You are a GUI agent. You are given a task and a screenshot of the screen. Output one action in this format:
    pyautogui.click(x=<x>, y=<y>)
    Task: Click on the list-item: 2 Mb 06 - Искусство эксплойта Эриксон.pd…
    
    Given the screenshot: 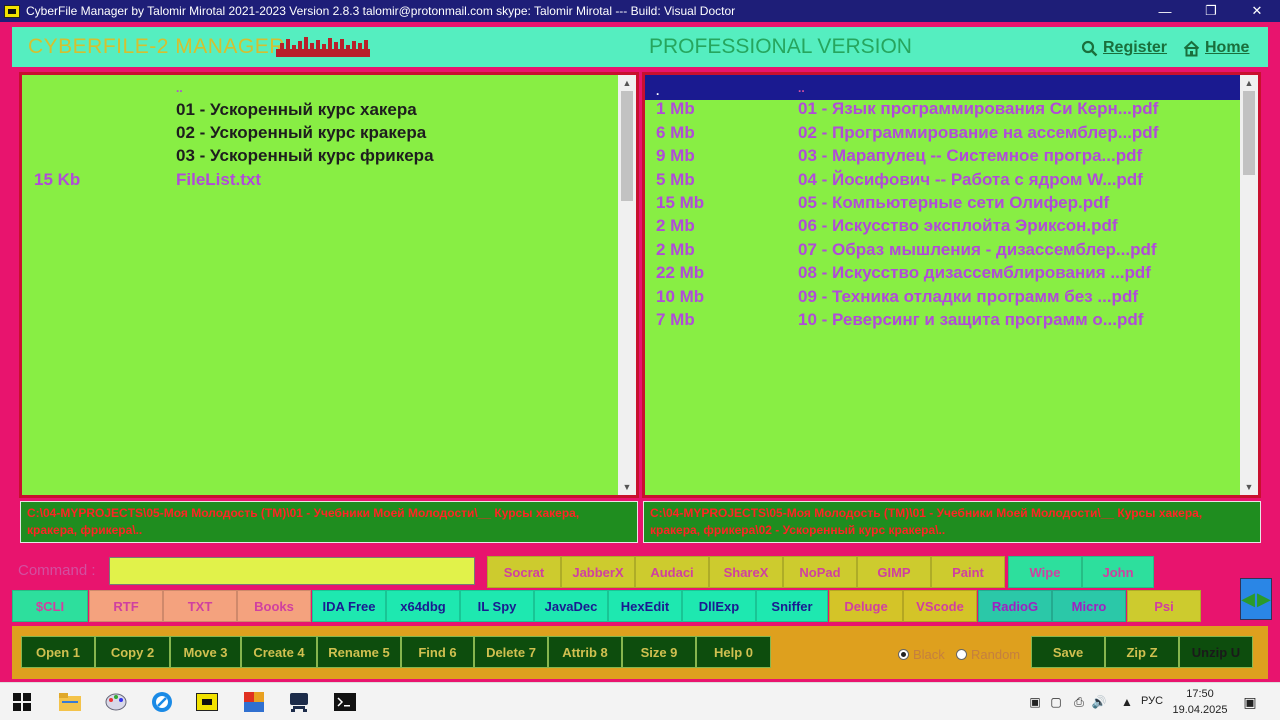 What is the action you would take?
    pyautogui.click(x=943, y=227)
    